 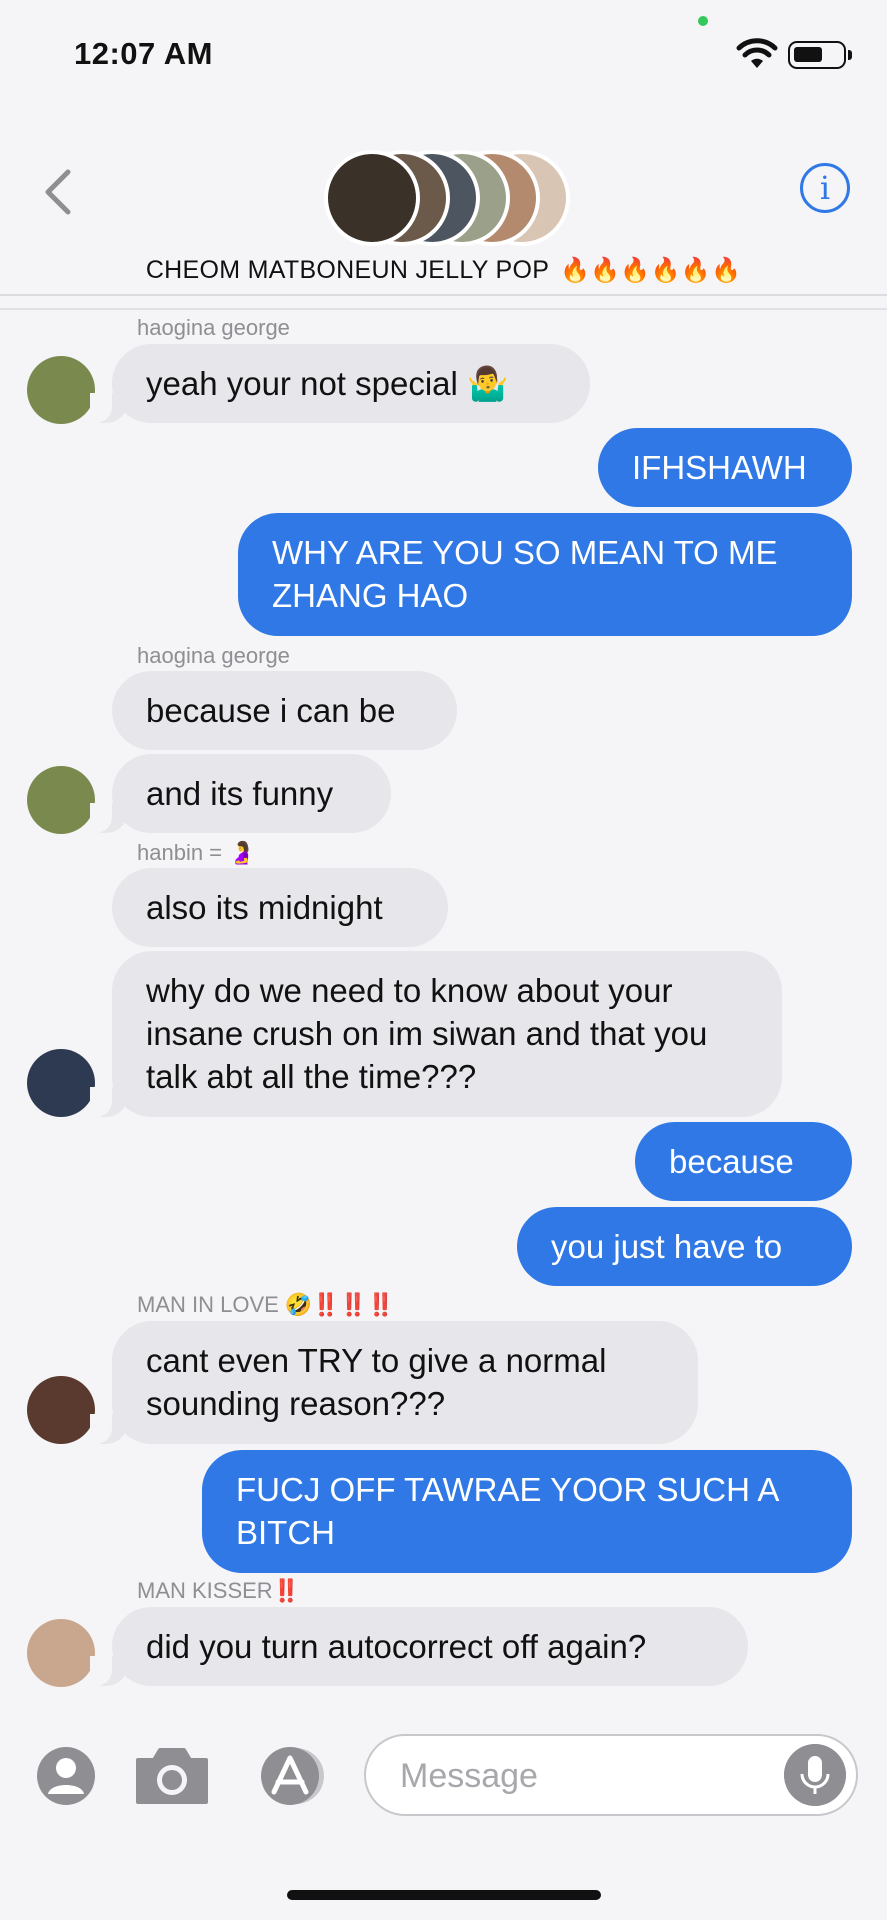 What do you see at coordinates (651, 270) in the screenshot?
I see `title-emojis: 🔥🔥🔥🔥🔥🔥` at bounding box center [651, 270].